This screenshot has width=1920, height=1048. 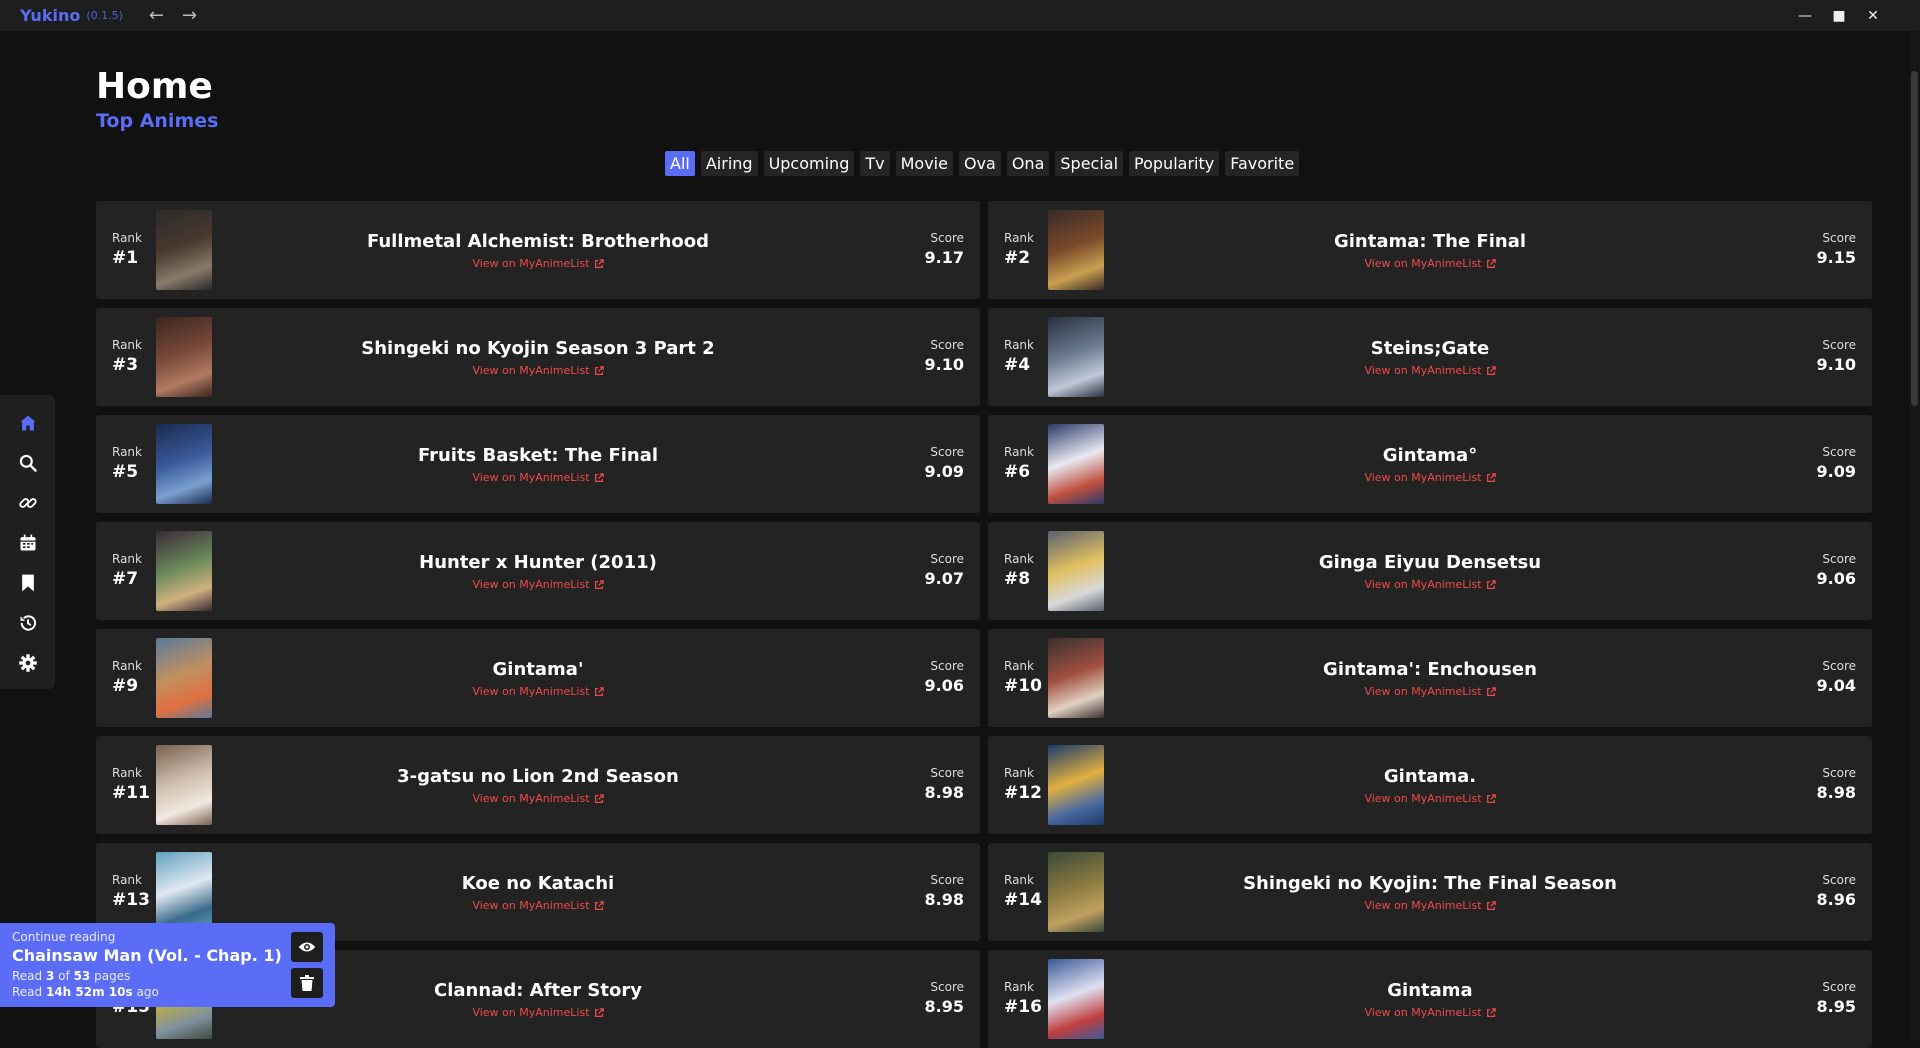 What do you see at coordinates (125, 579) in the screenshot?
I see `rank-number: #7` at bounding box center [125, 579].